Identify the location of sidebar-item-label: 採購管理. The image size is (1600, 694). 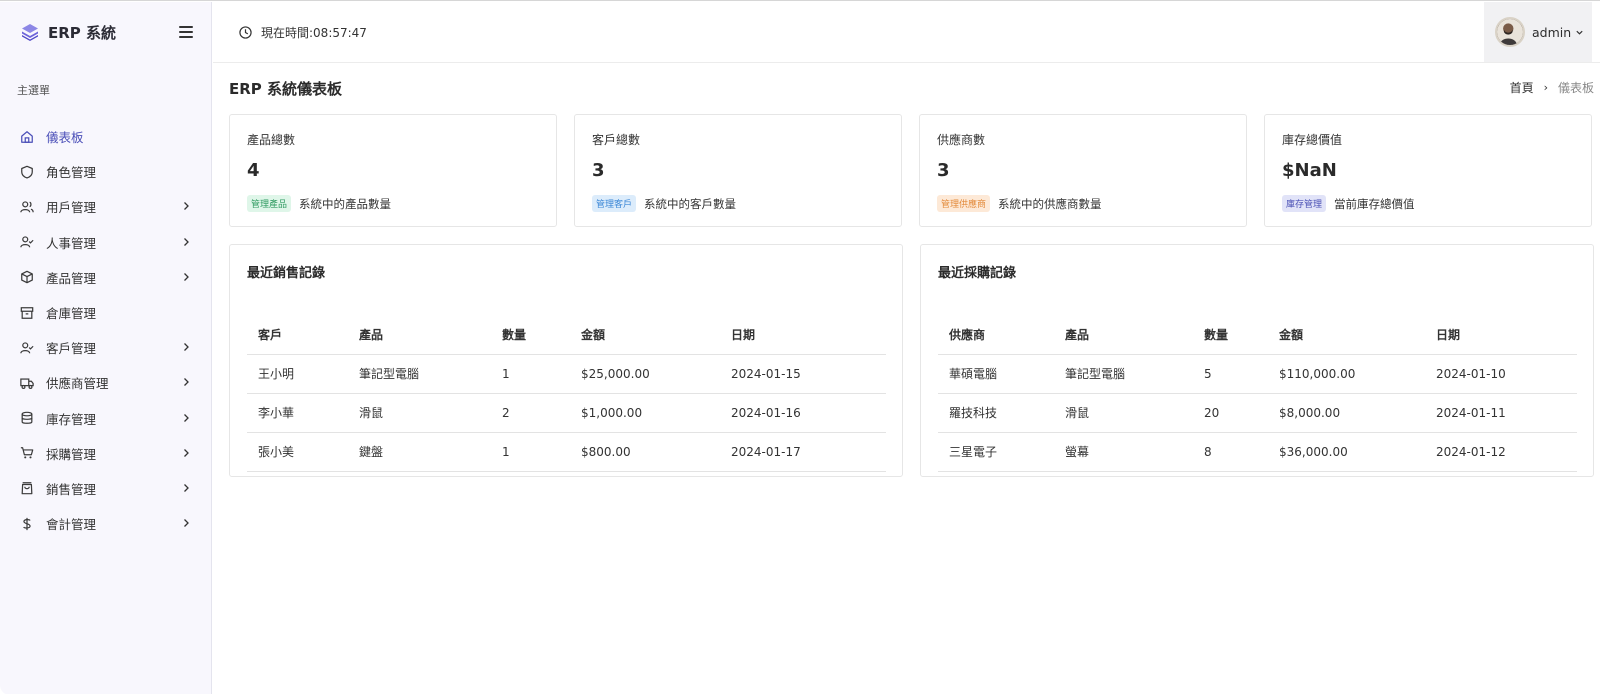
(71, 454).